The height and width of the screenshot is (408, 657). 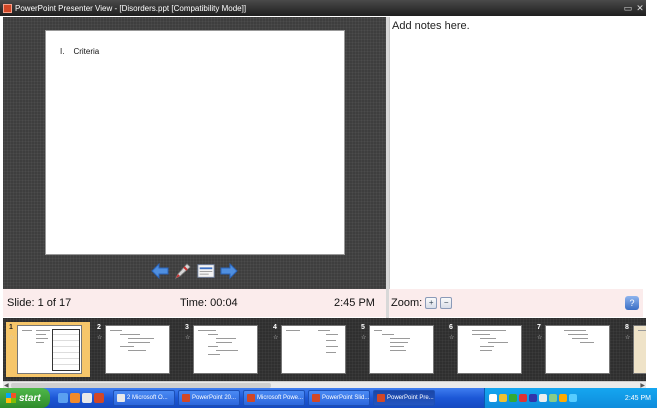 What do you see at coordinates (363, 327) in the screenshot?
I see `thumbnail-number: 5` at bounding box center [363, 327].